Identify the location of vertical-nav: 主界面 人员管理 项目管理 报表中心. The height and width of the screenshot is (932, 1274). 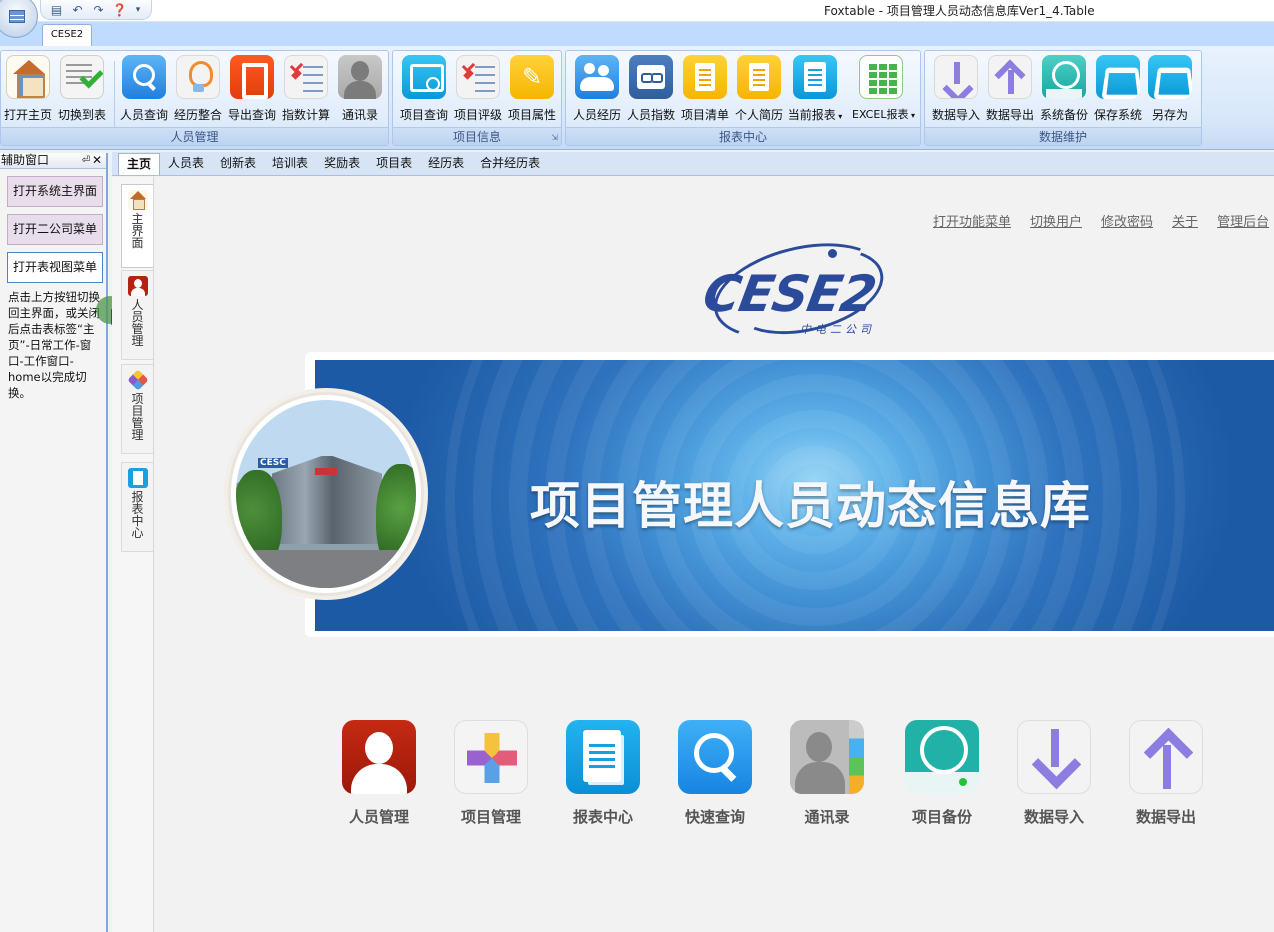
(133, 554).